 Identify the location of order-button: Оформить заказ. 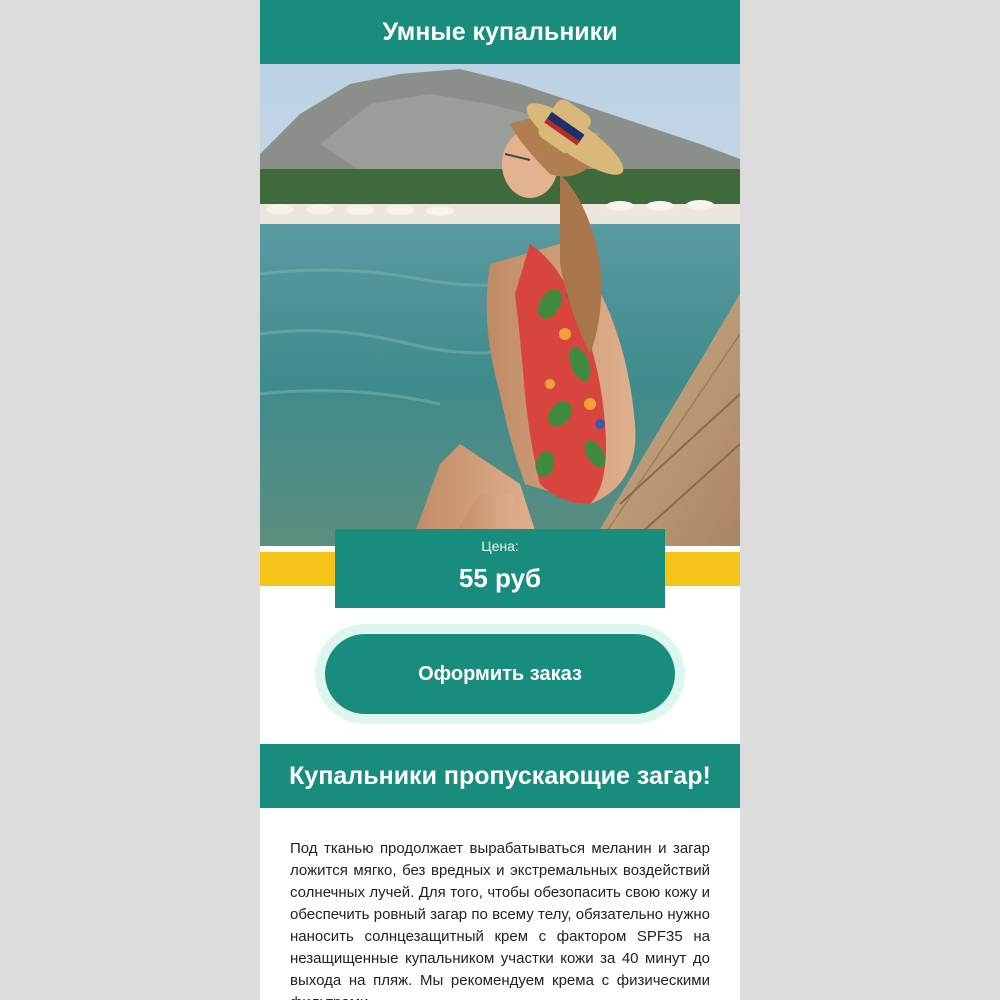
(500, 674).